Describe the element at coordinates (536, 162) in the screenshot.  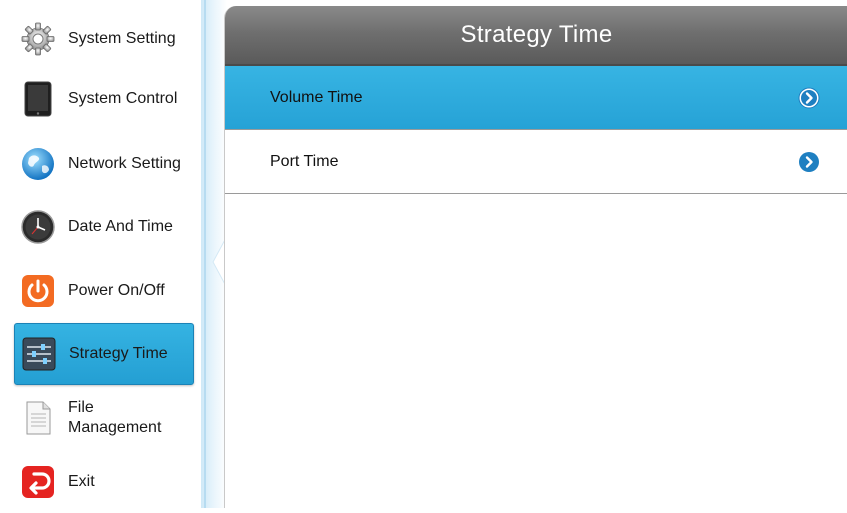
I see `list-item-port-time: Port Time` at that location.